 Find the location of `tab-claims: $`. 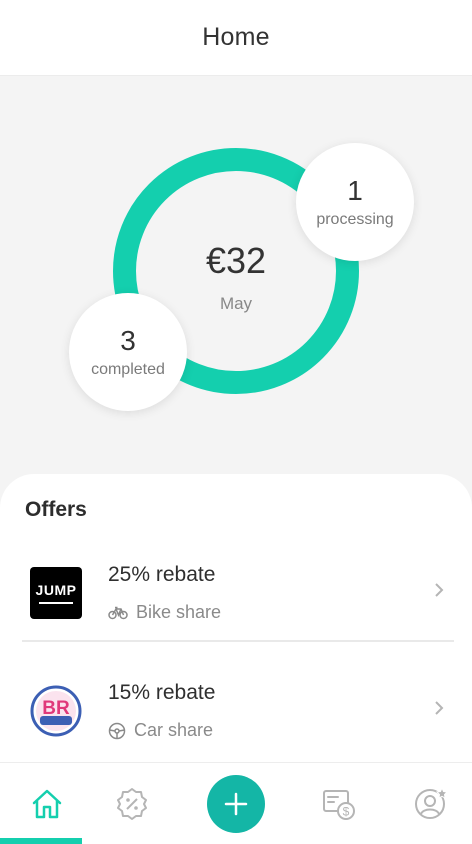

tab-claims: $ is located at coordinates (339, 803).